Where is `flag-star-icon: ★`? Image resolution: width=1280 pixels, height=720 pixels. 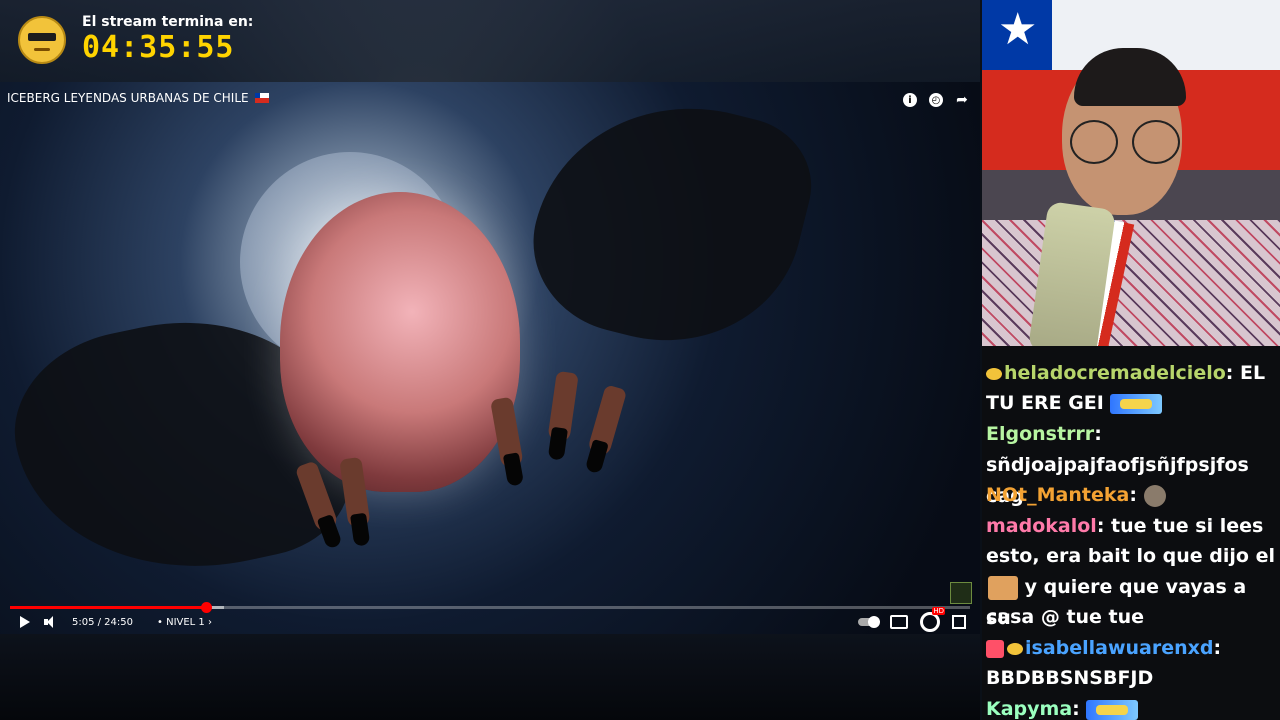
flag-star-icon: ★ is located at coordinates (1018, 29).